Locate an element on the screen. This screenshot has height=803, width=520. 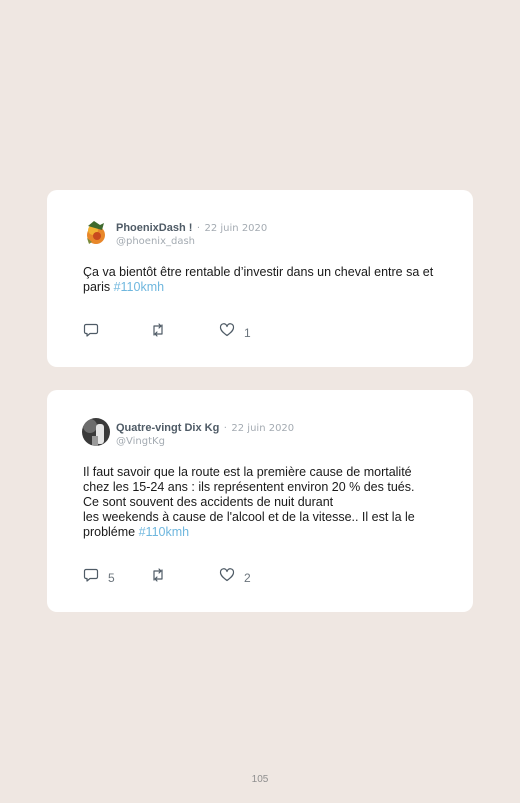
like-count: 2 is located at coordinates (247, 577).